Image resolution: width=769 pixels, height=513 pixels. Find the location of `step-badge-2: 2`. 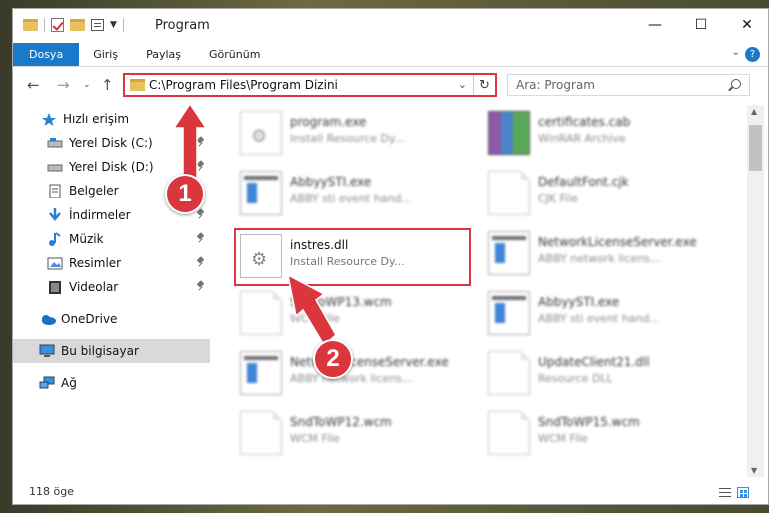

step-badge-2: 2 is located at coordinates (333, 359).